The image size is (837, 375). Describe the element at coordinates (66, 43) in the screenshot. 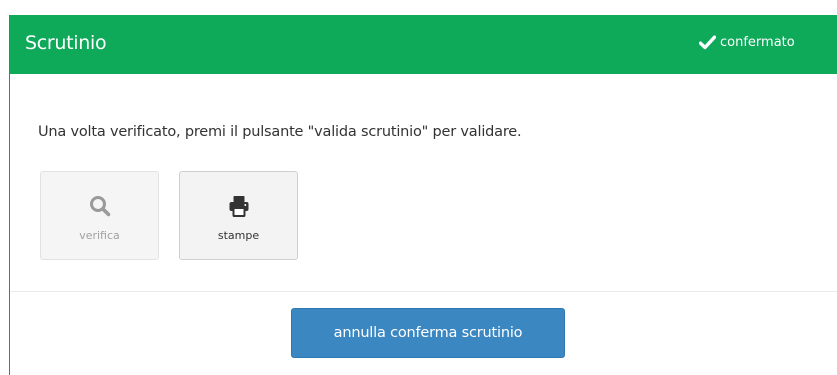

I see `panel-title: Scrutinio` at that location.